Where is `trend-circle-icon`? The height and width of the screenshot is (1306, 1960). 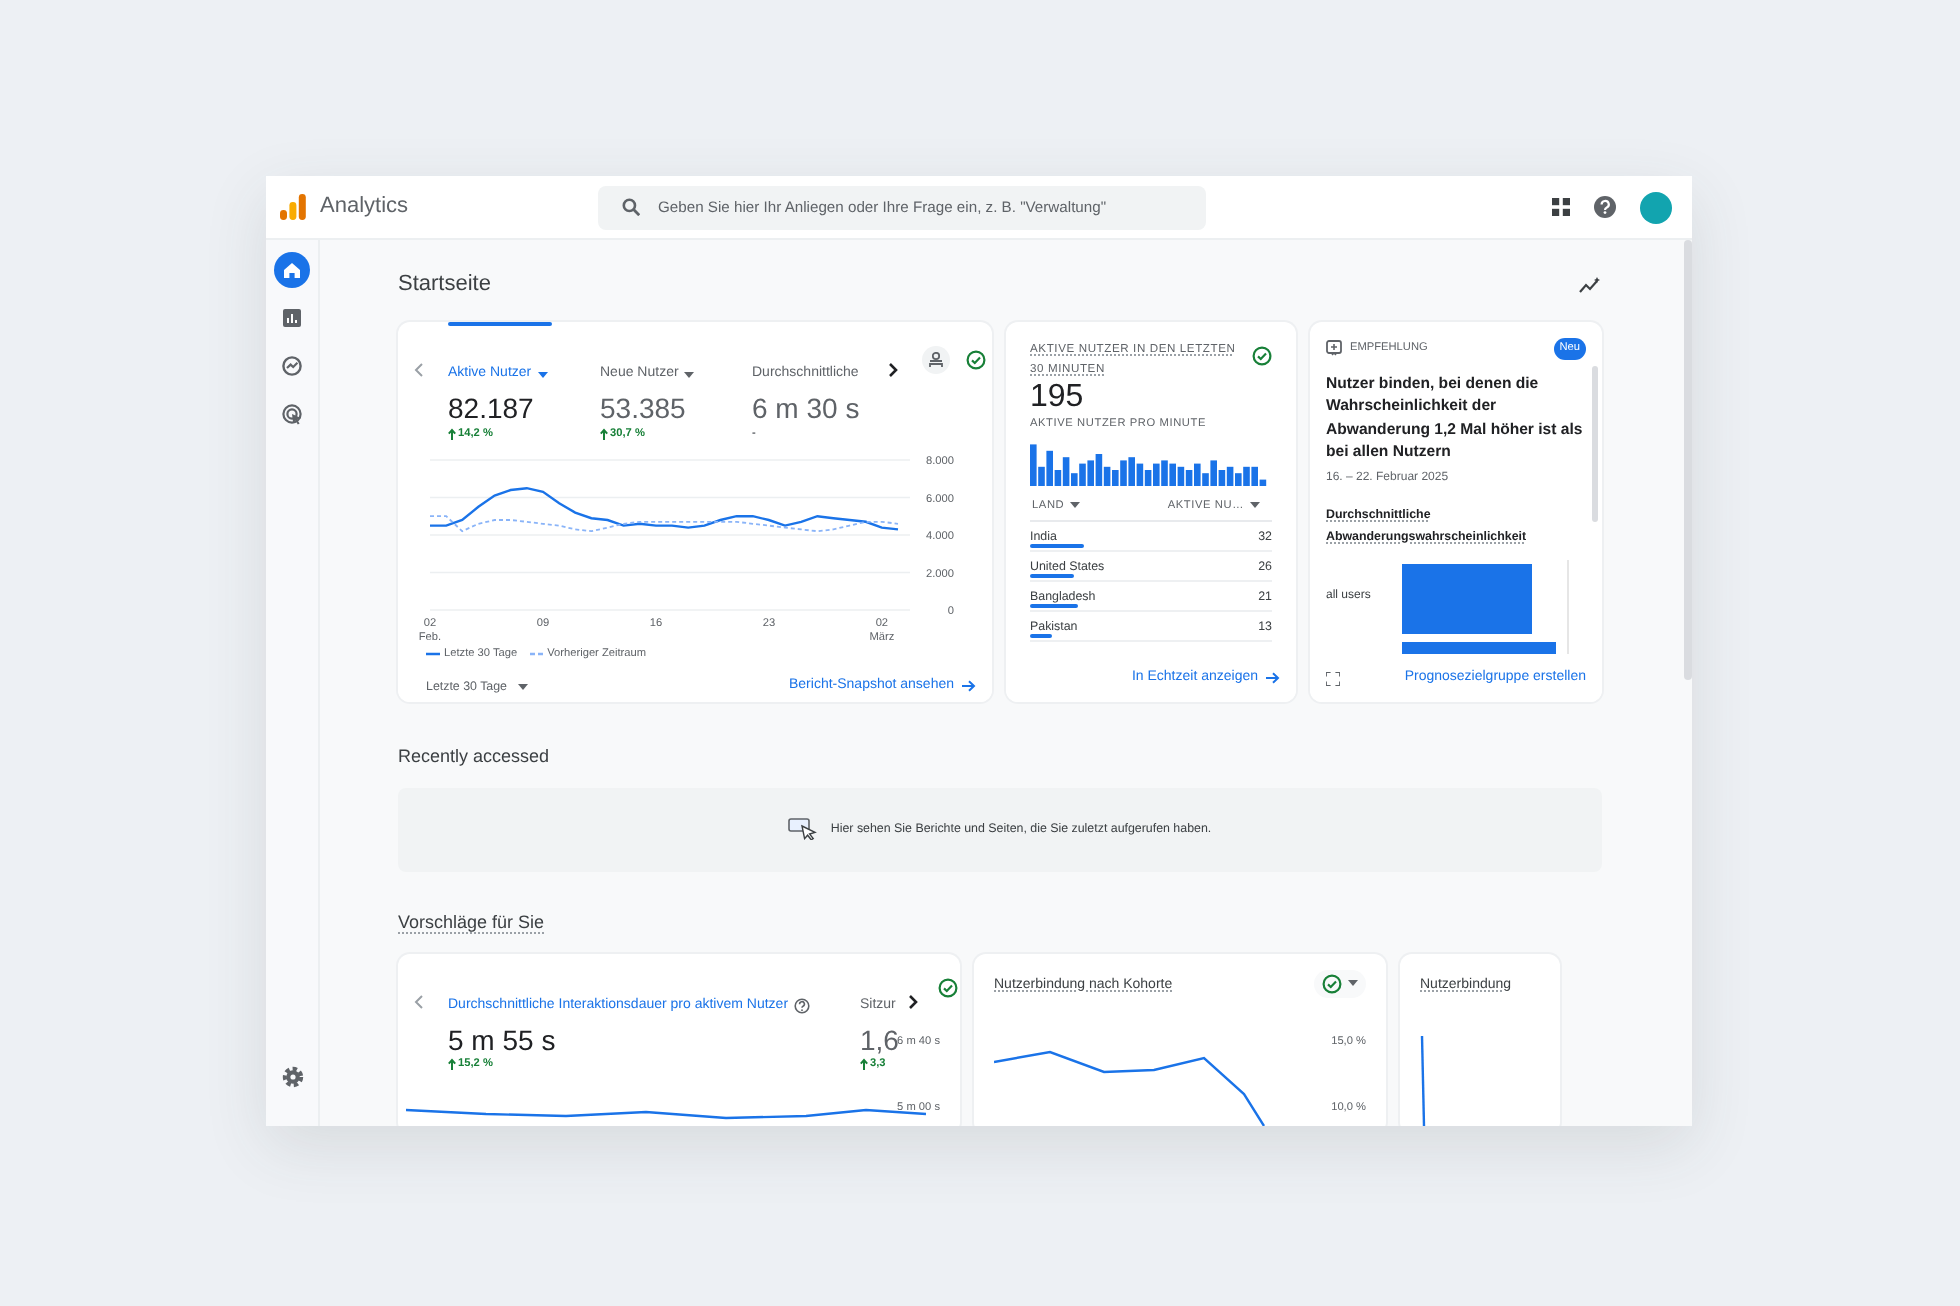
trend-circle-icon is located at coordinates (292, 366).